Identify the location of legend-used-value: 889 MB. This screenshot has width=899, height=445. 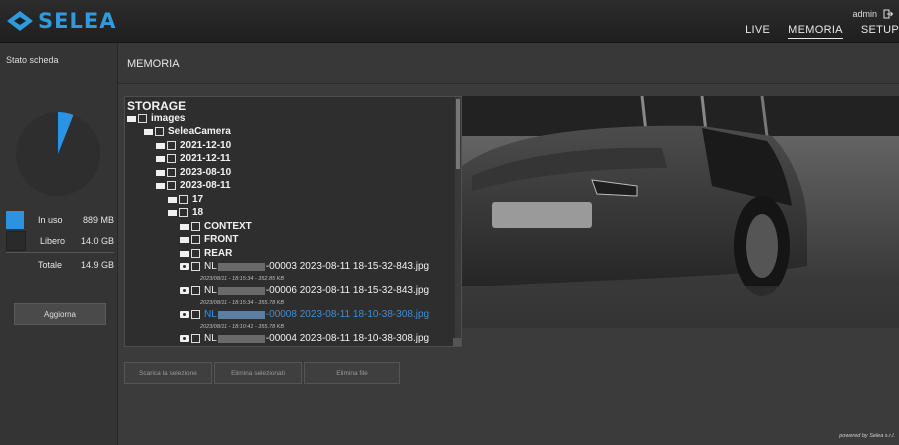
(98, 220).